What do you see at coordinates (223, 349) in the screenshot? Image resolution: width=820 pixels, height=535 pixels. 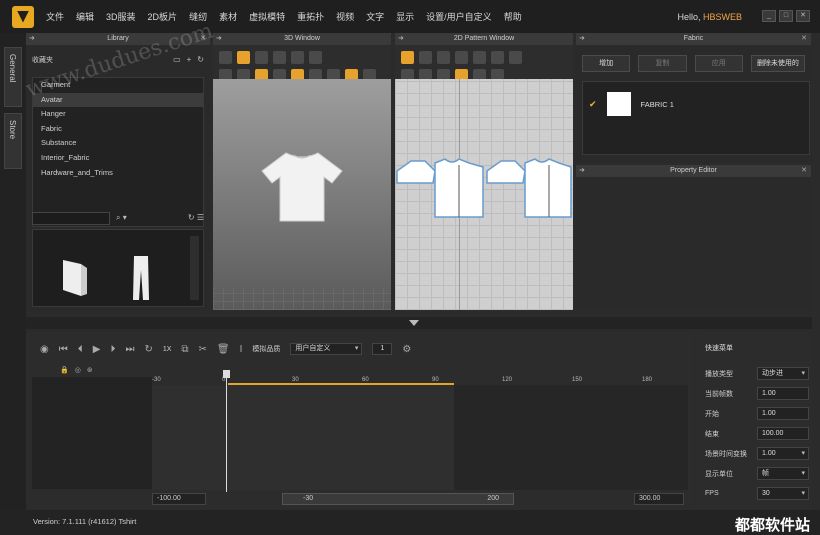 I see `delete-frames-icon: 🗑` at bounding box center [223, 349].